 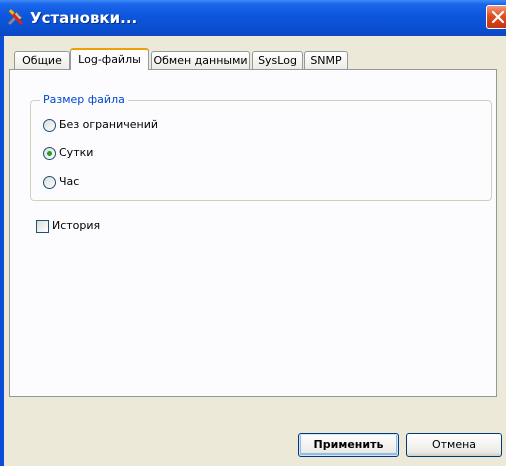 What do you see at coordinates (496, 17) in the screenshot?
I see `close-button` at bounding box center [496, 17].